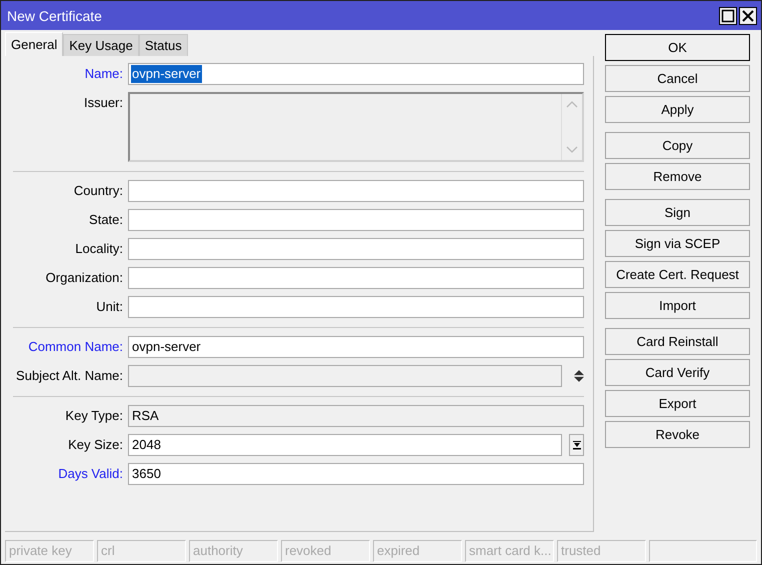 This screenshot has width=762, height=565. What do you see at coordinates (69, 376) in the screenshot?
I see `field-label: Subject Alt. Name:` at bounding box center [69, 376].